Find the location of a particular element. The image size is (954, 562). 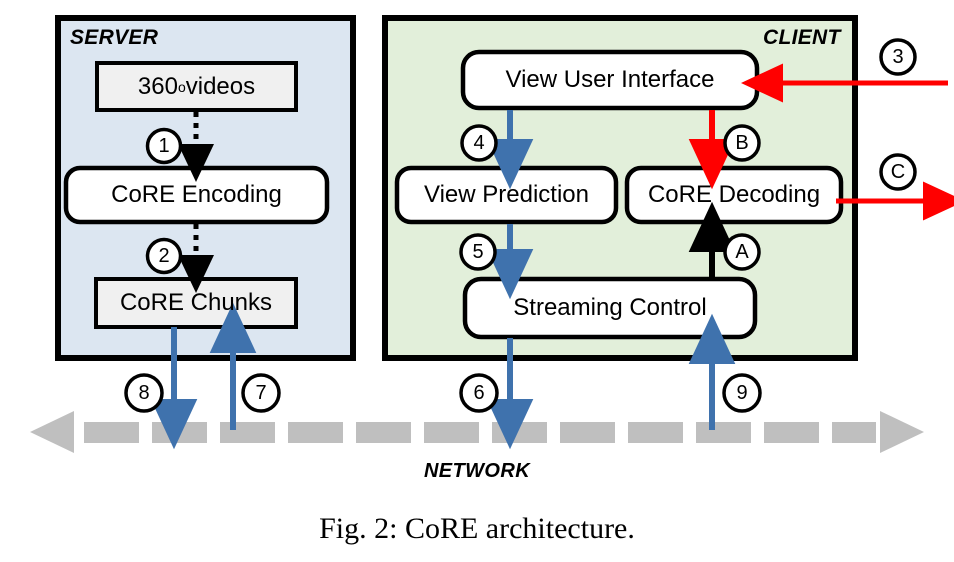

network-bus is located at coordinates (477, 432).